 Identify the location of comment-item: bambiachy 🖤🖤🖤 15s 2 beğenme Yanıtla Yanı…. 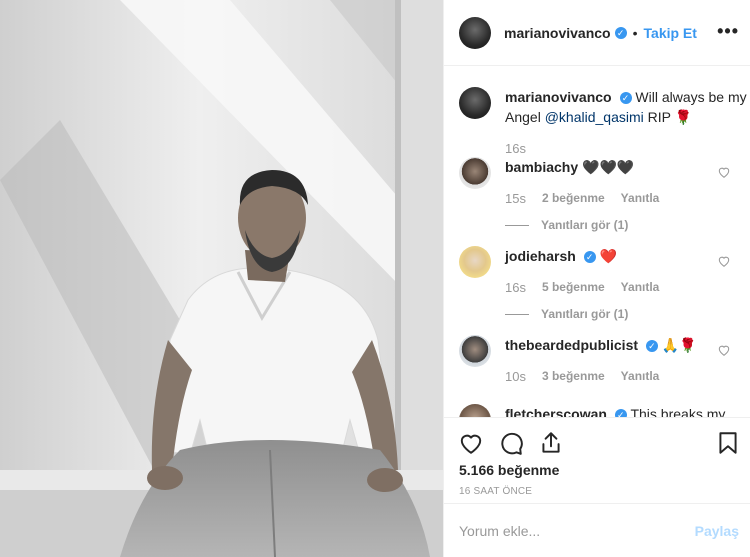
(604, 194).